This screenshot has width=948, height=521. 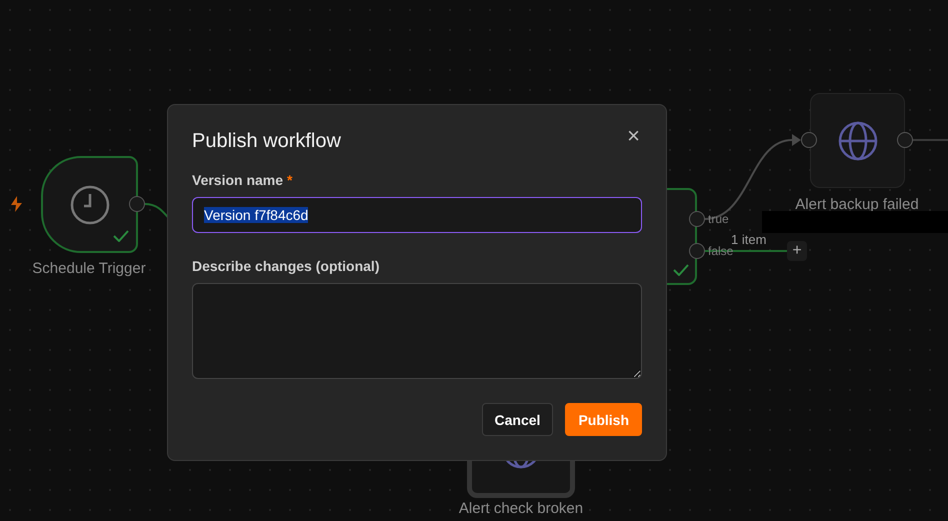 What do you see at coordinates (809, 140) in the screenshot?
I see `input-port` at bounding box center [809, 140].